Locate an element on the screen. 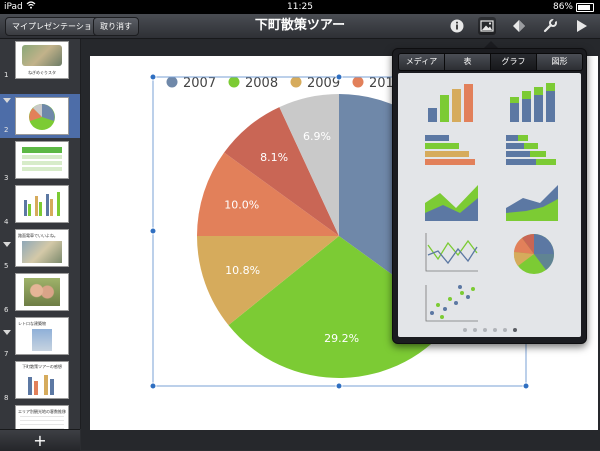  page-dot-current is located at coordinates (514, 330).